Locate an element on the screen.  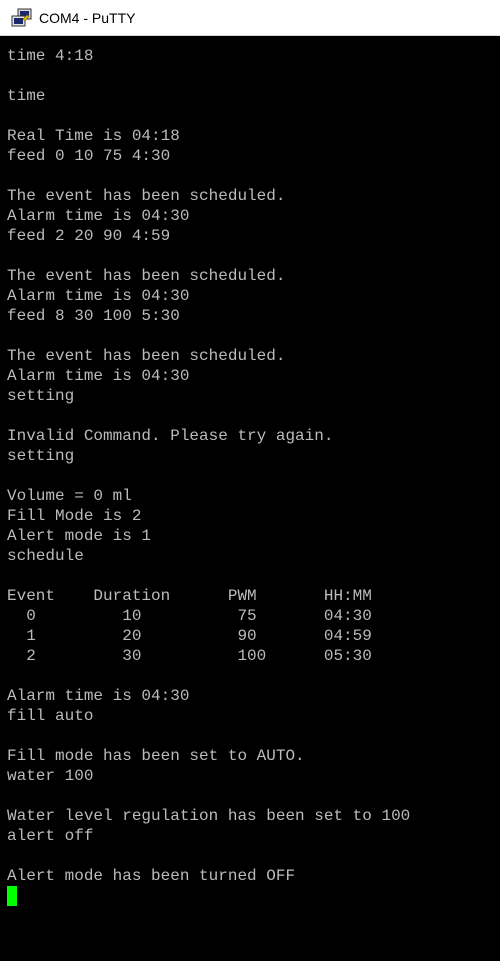
terminal-line: Alert mode has been turned OFF is located at coordinates (151, 876).